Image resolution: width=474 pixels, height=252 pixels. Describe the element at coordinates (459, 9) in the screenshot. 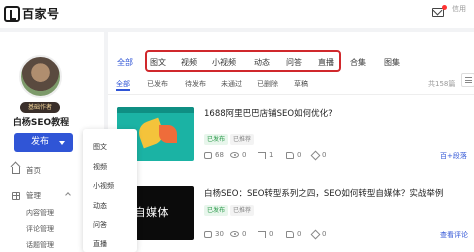

I see `topbar-user-link: 信用` at that location.